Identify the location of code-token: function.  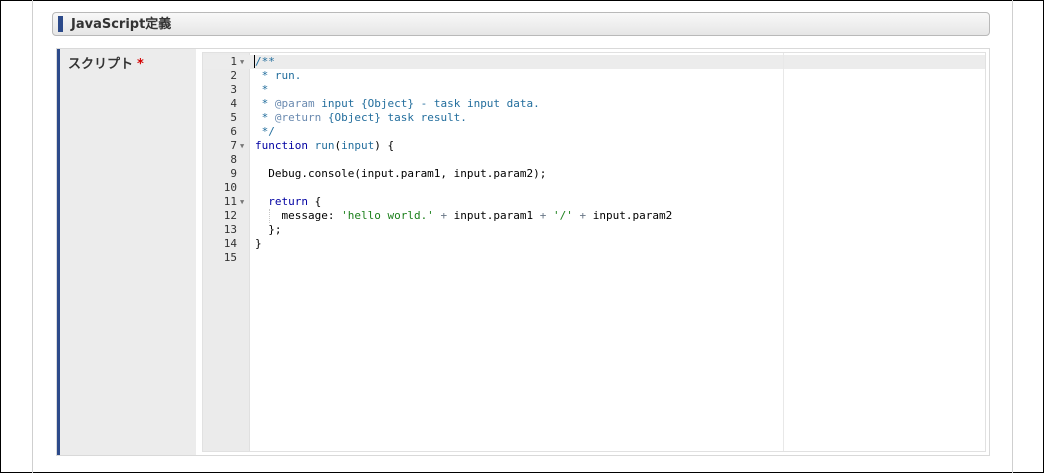
(281, 145).